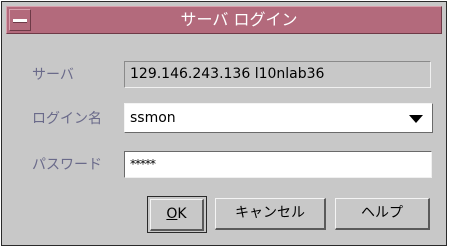  I want to click on ok-button-default-frame: OK, so click(177, 214).